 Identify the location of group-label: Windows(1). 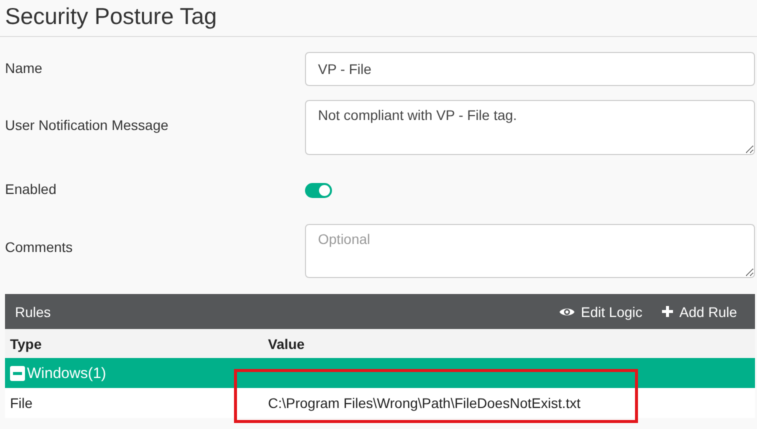
(66, 373).